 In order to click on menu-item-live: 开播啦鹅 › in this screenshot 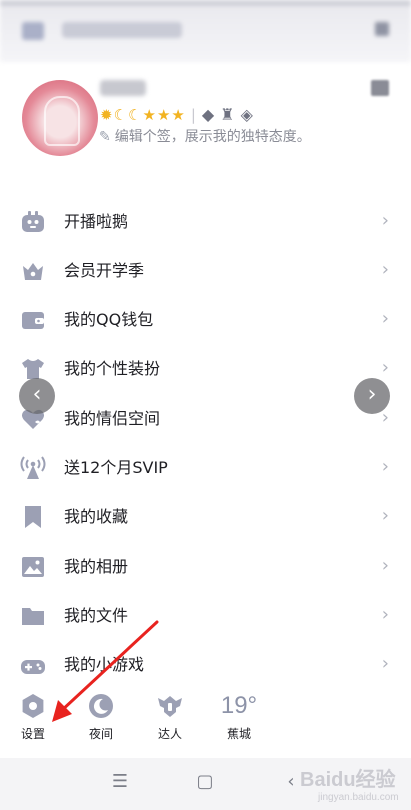, I will do `click(205, 223)`.